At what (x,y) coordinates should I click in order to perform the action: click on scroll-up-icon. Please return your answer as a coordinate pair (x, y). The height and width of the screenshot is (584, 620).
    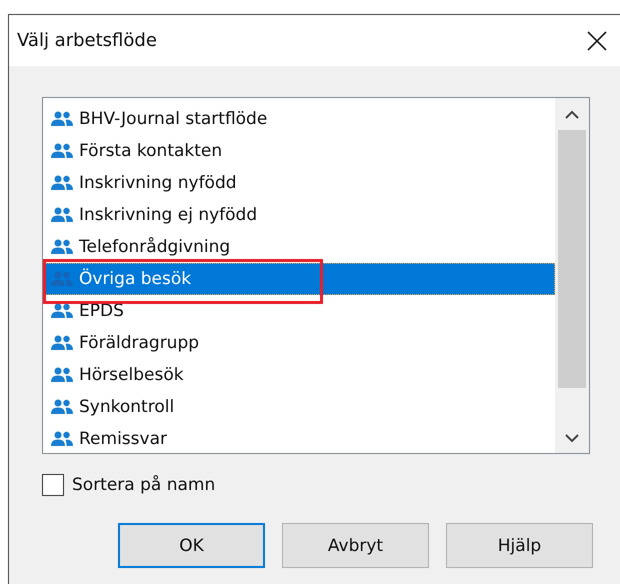
    Looking at the image, I should click on (572, 115).